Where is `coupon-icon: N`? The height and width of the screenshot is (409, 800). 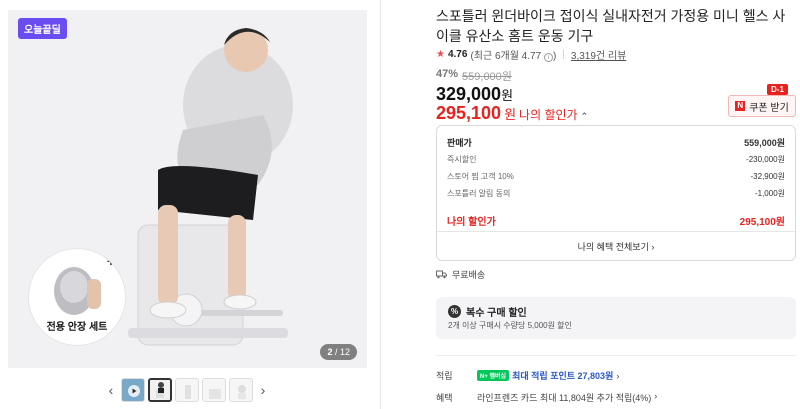 coupon-icon: N is located at coordinates (740, 106).